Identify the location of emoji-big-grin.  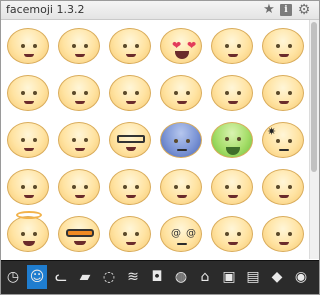
(130, 45).